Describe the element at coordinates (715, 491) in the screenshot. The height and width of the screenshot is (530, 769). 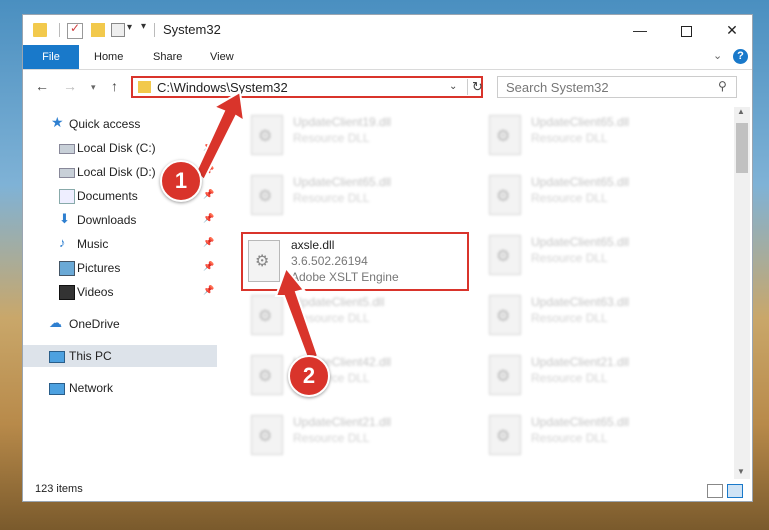
I see `details-view-icon` at that location.